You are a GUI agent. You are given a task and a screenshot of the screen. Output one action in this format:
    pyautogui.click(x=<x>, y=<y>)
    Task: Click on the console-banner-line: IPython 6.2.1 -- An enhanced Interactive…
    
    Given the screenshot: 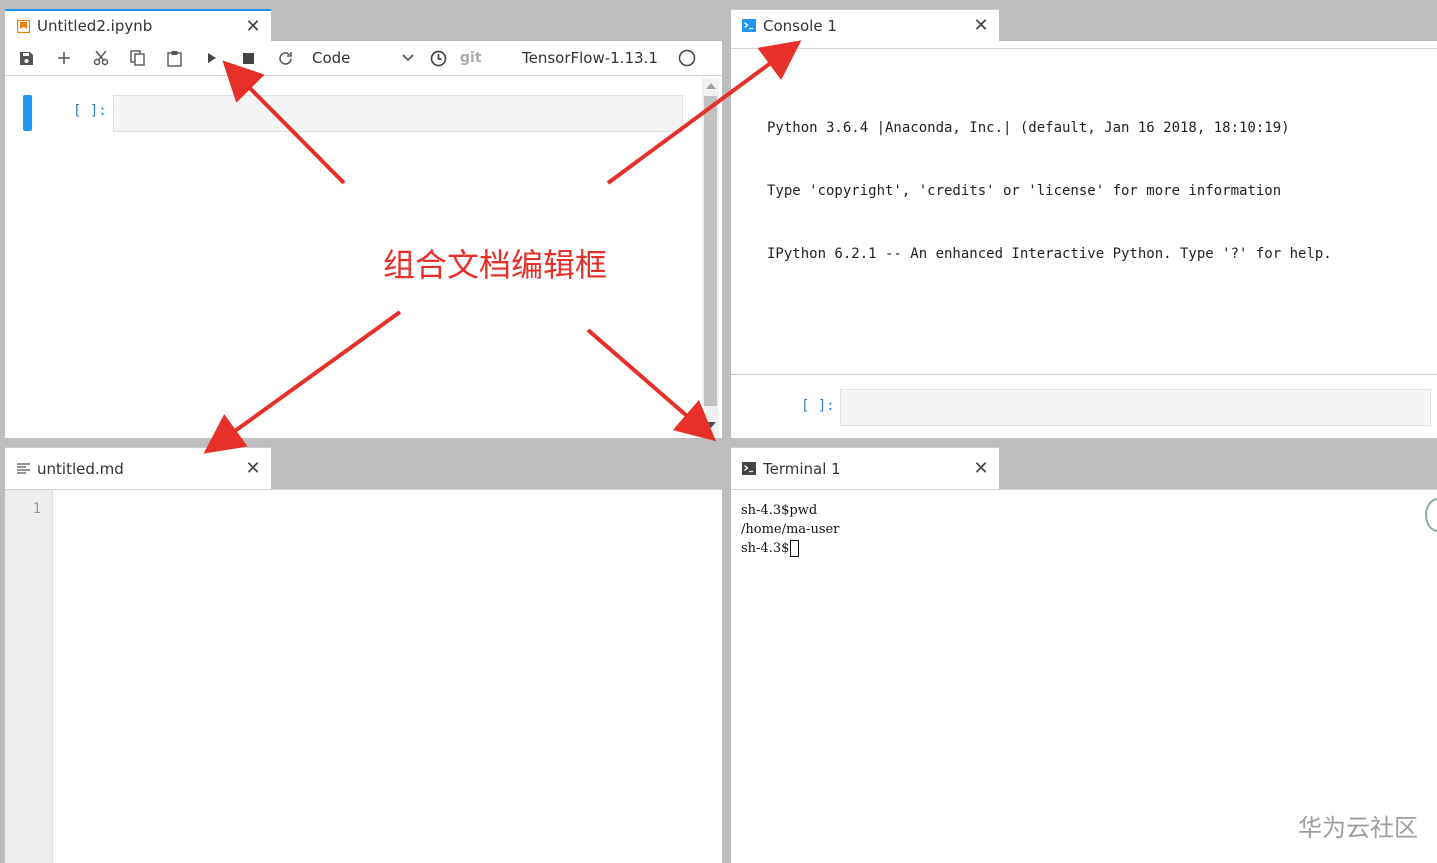 What is the action you would take?
    pyautogui.click(x=1049, y=254)
    